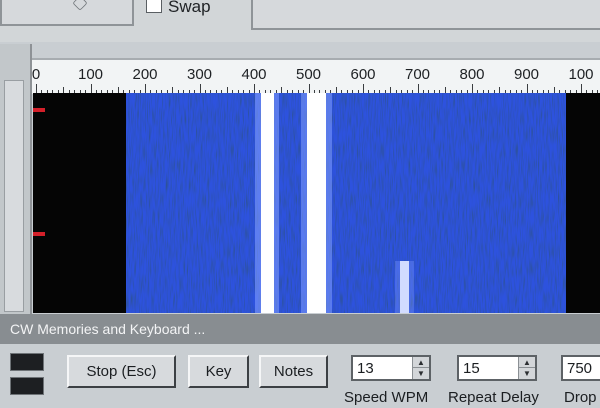 The image size is (600, 408). What do you see at coordinates (27, 386) in the screenshot?
I see `status-led-bottom` at bounding box center [27, 386].